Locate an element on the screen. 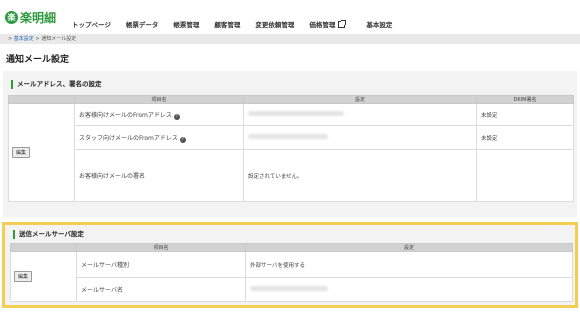 The height and width of the screenshot is (313, 580). table-header-row: 項目名 設定 is located at coordinates (291, 247).